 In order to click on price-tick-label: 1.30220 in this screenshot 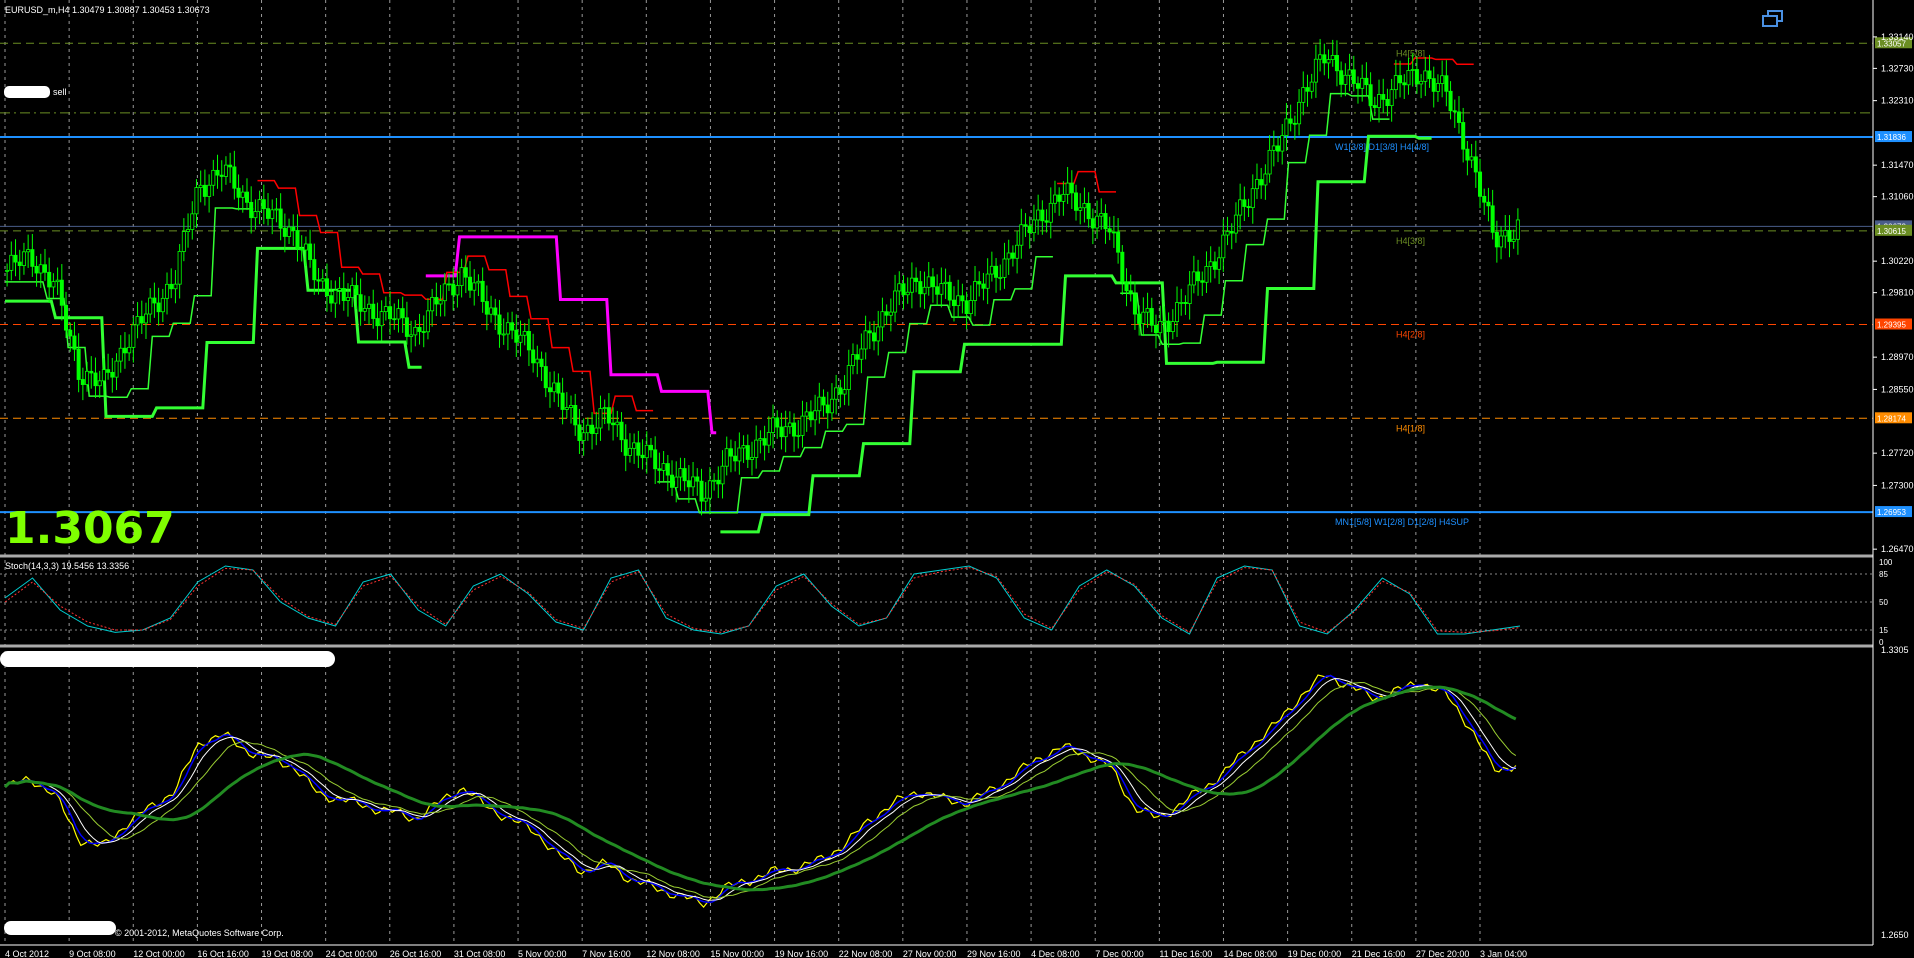, I will do `click(1897, 261)`.